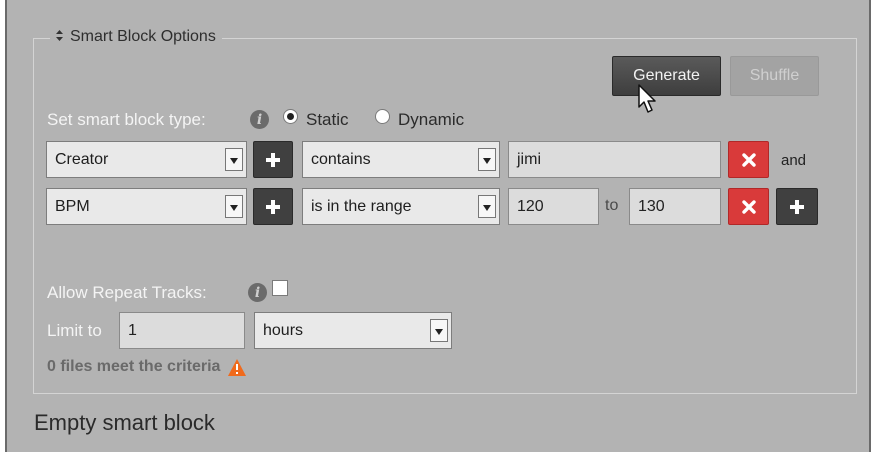 The width and height of the screenshot is (880, 452). What do you see at coordinates (290, 116) in the screenshot?
I see `radio-static` at bounding box center [290, 116].